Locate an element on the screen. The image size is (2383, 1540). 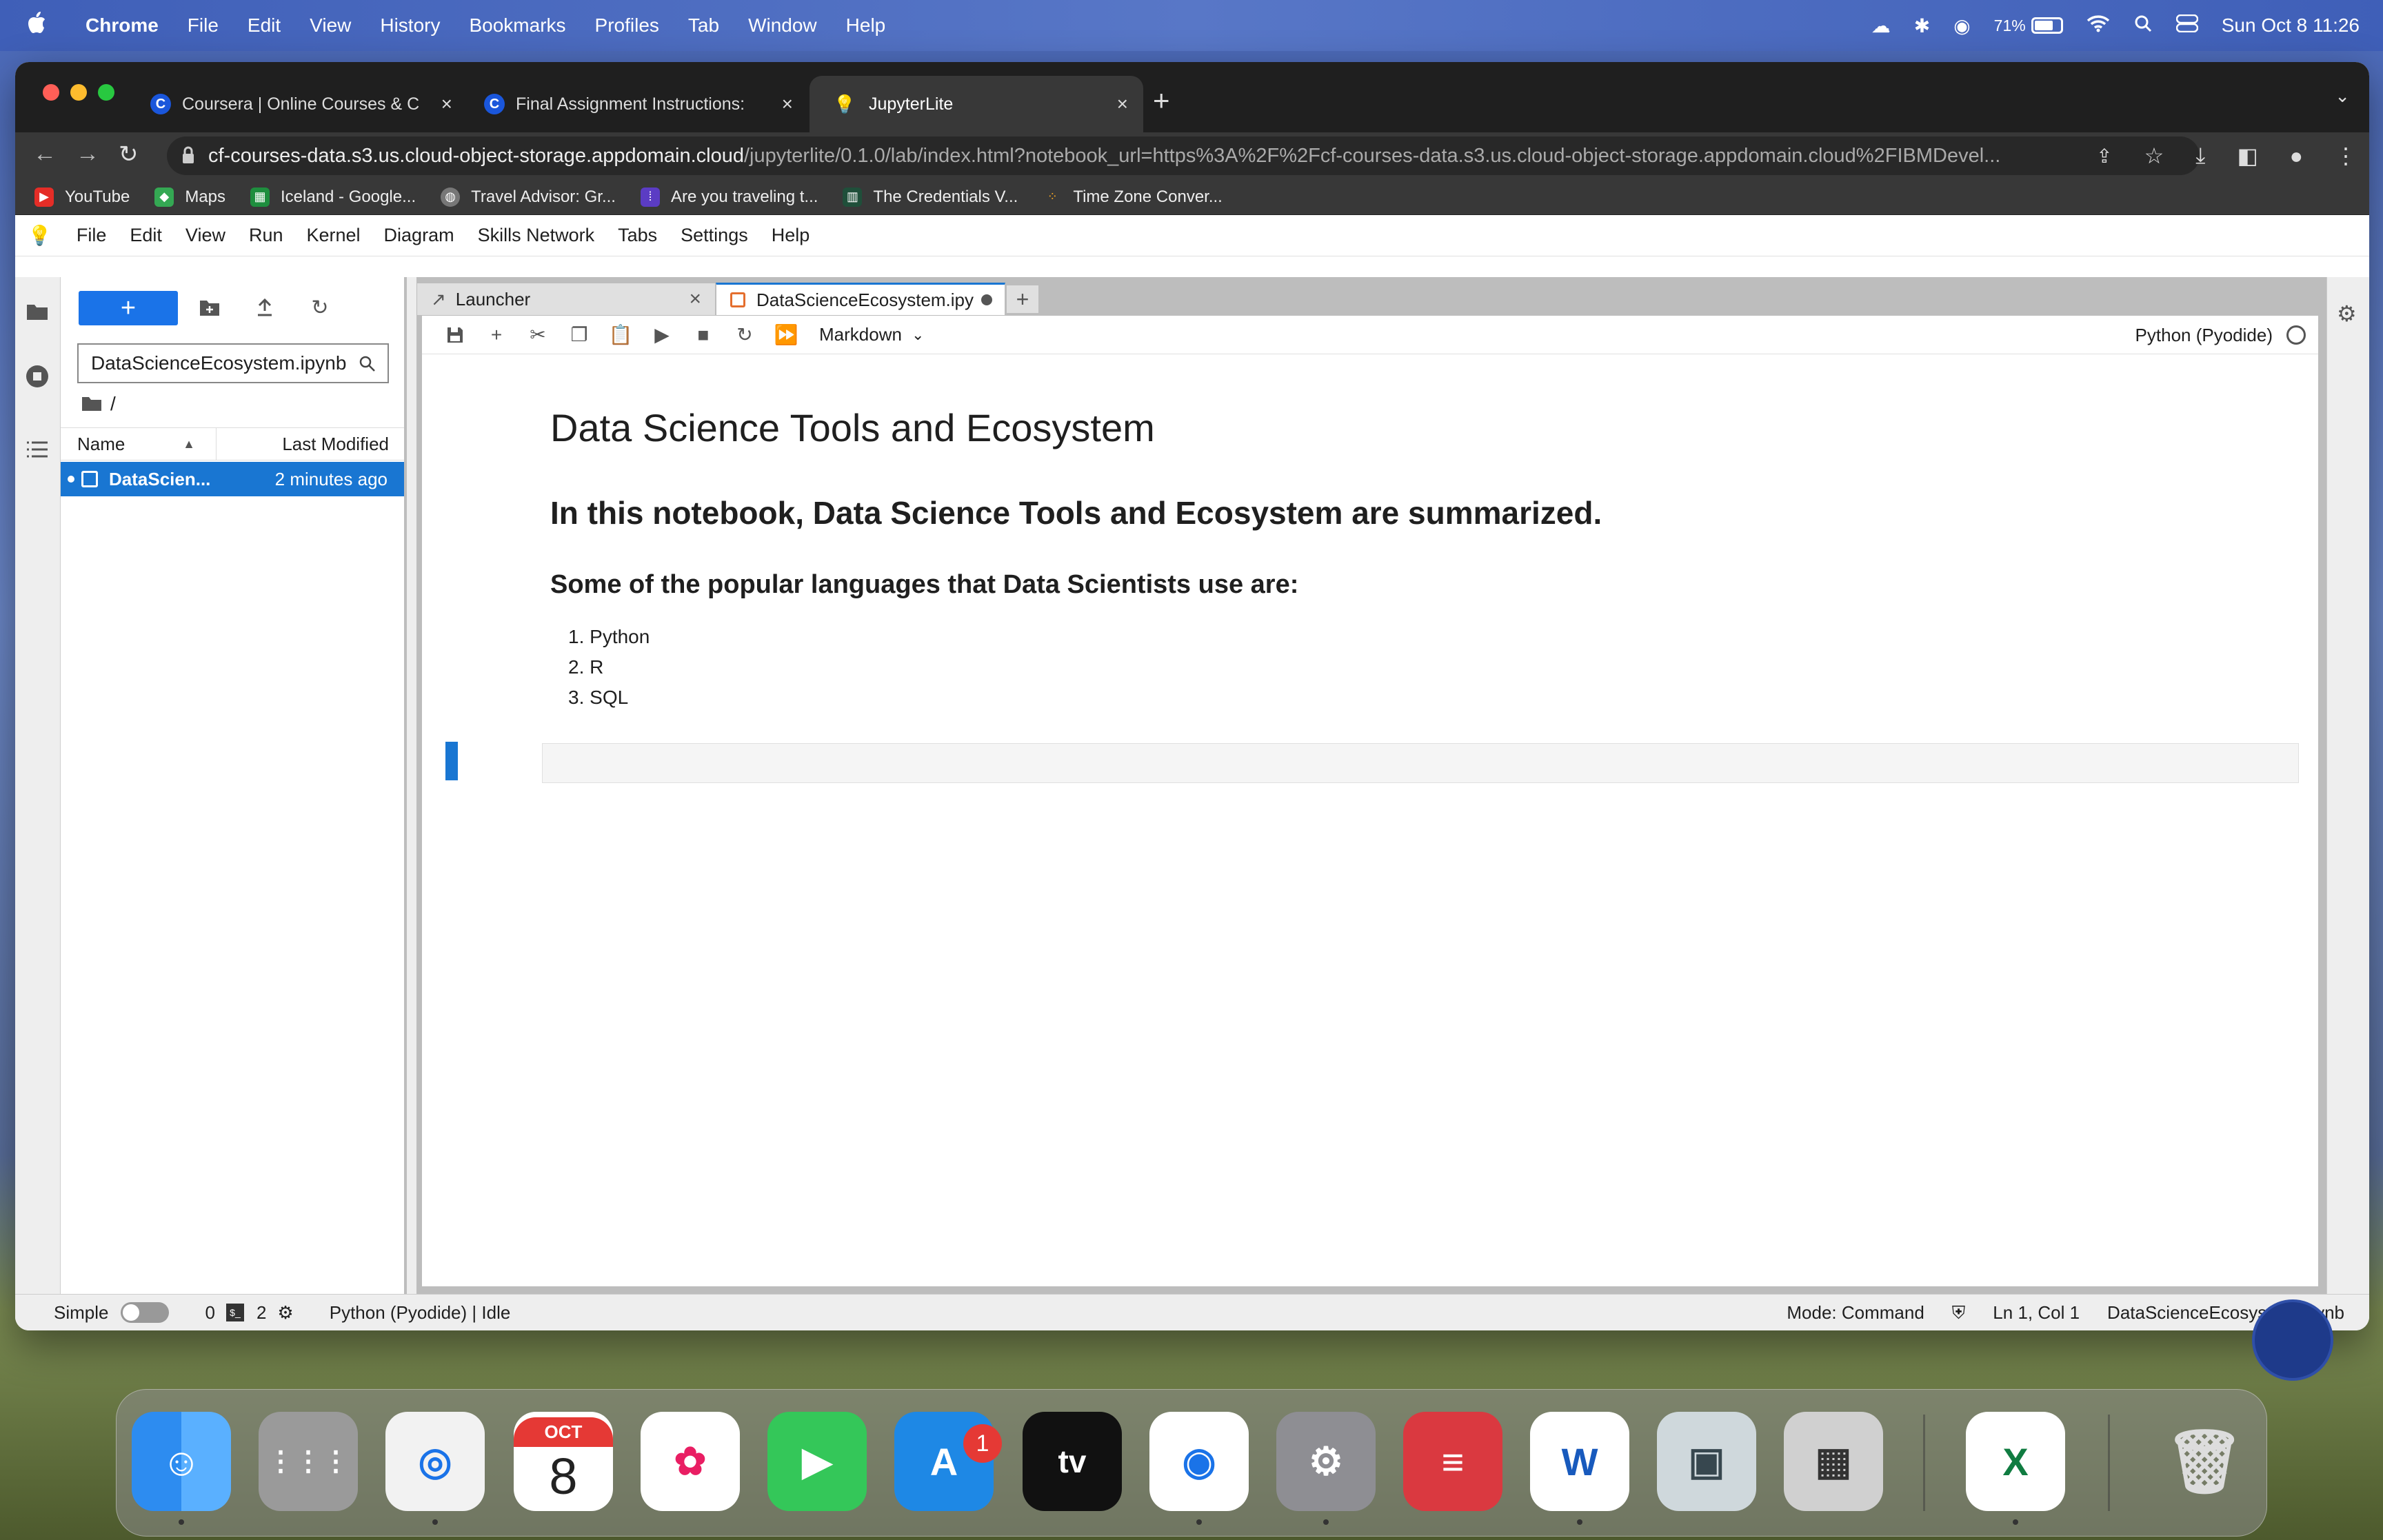
trash-icon: 🗑 is located at coordinates (2204, 1462).